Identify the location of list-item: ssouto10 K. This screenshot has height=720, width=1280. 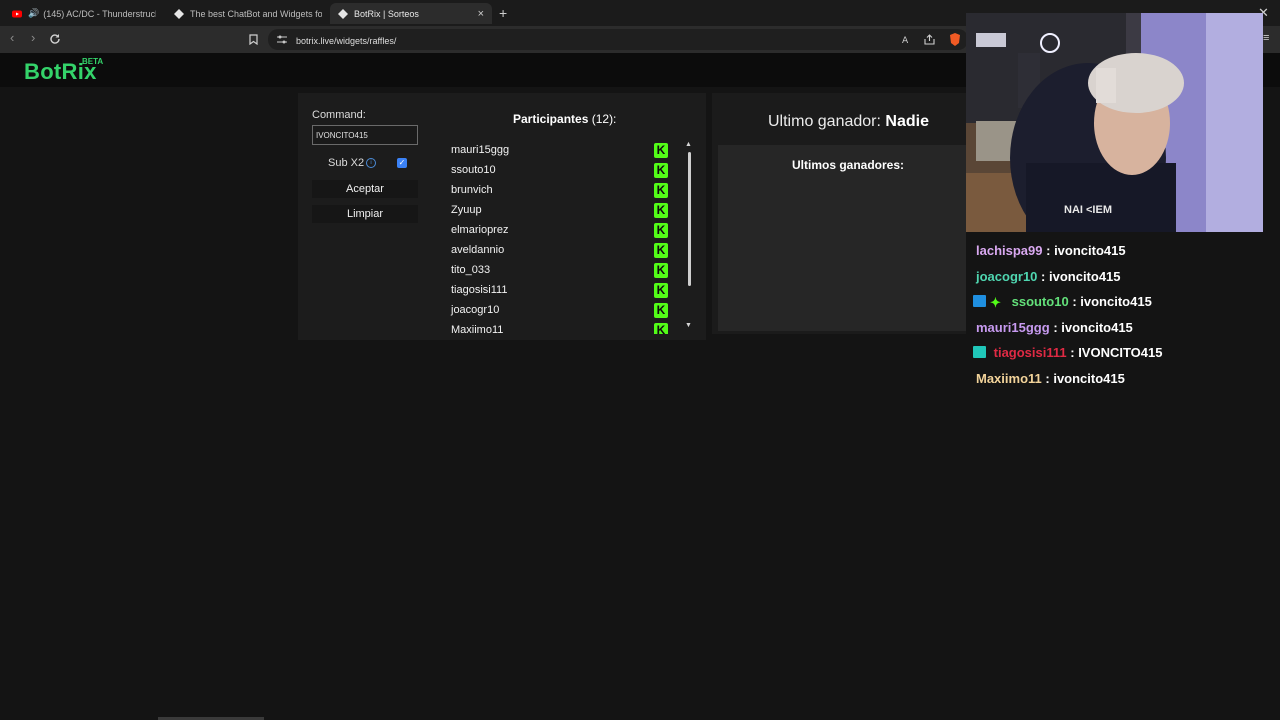
(557, 171).